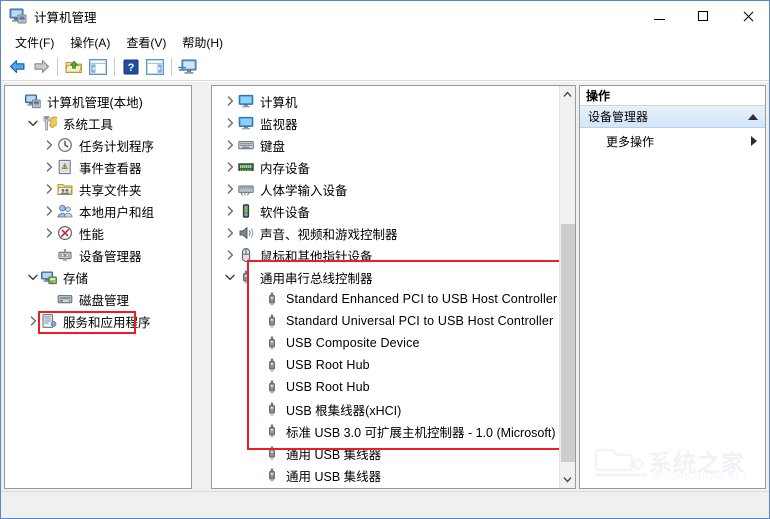 The height and width of the screenshot is (519, 770). What do you see at coordinates (34, 101) in the screenshot?
I see `computer-management-icon` at bounding box center [34, 101].